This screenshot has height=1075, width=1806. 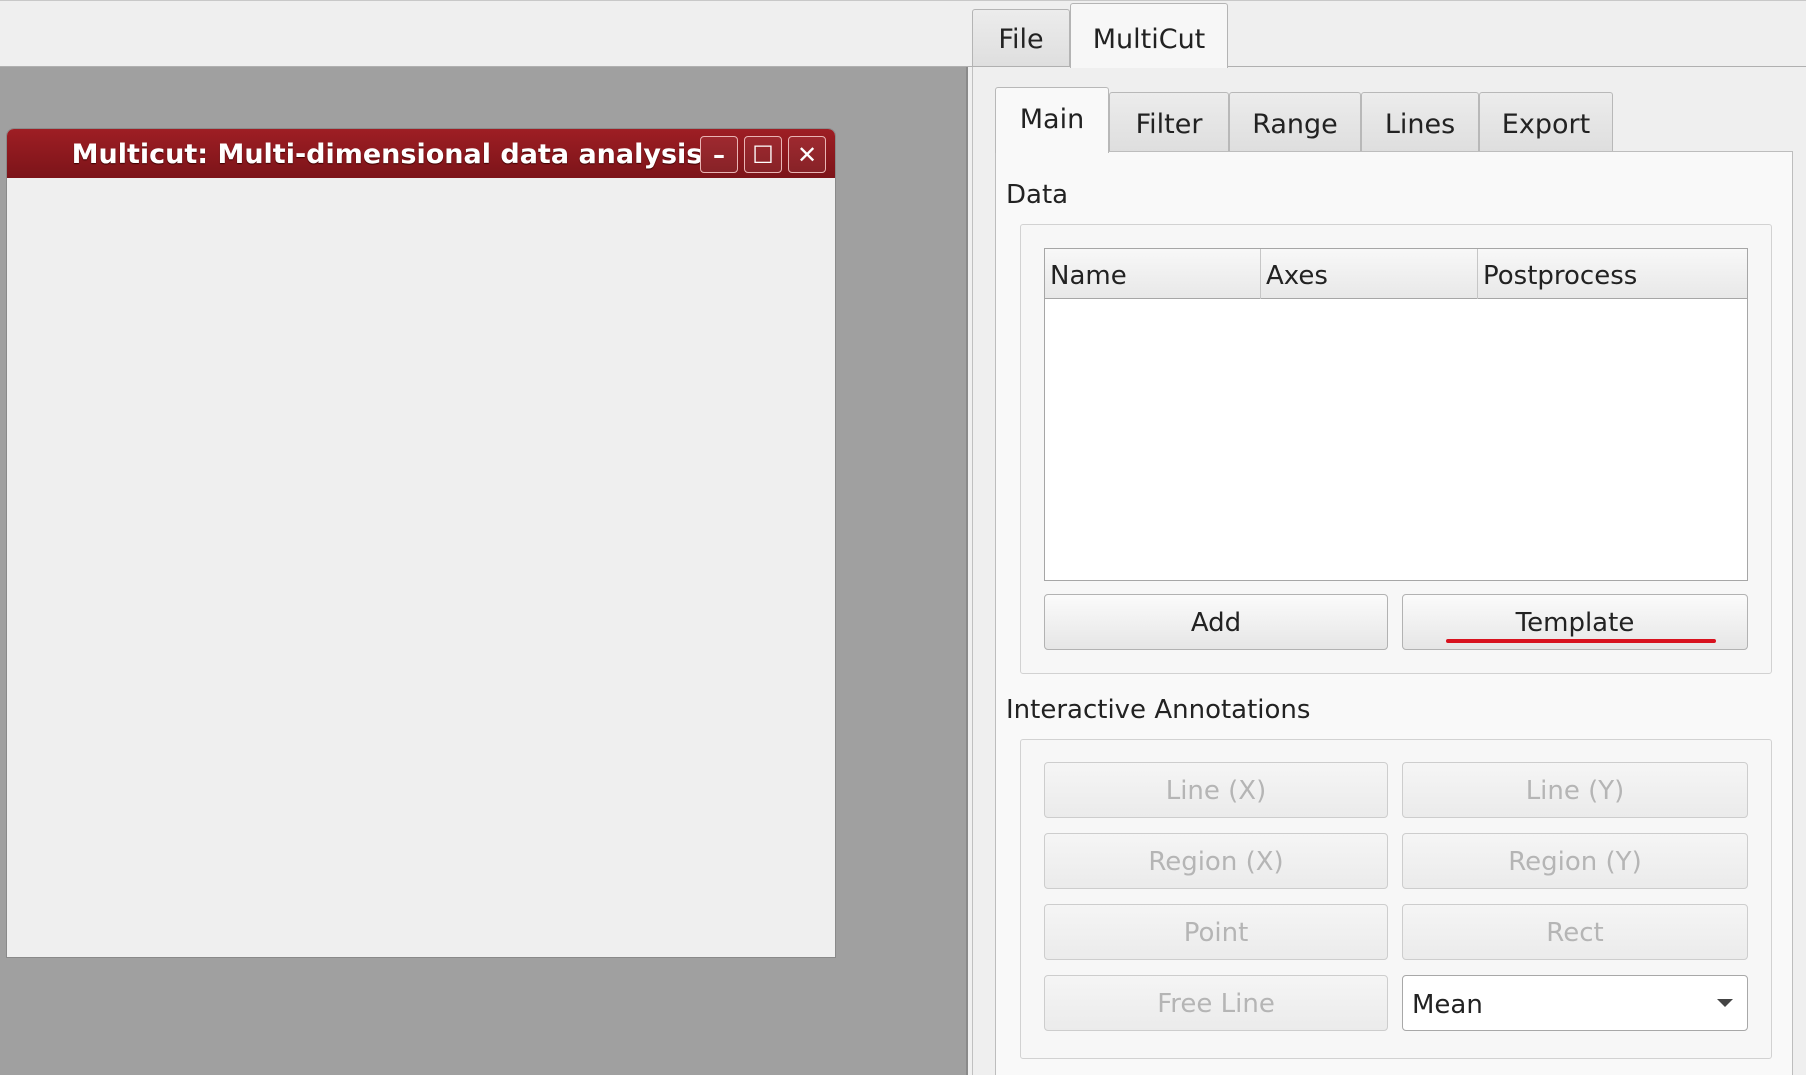 I want to click on maximize-icon: ☐, so click(x=763, y=154).